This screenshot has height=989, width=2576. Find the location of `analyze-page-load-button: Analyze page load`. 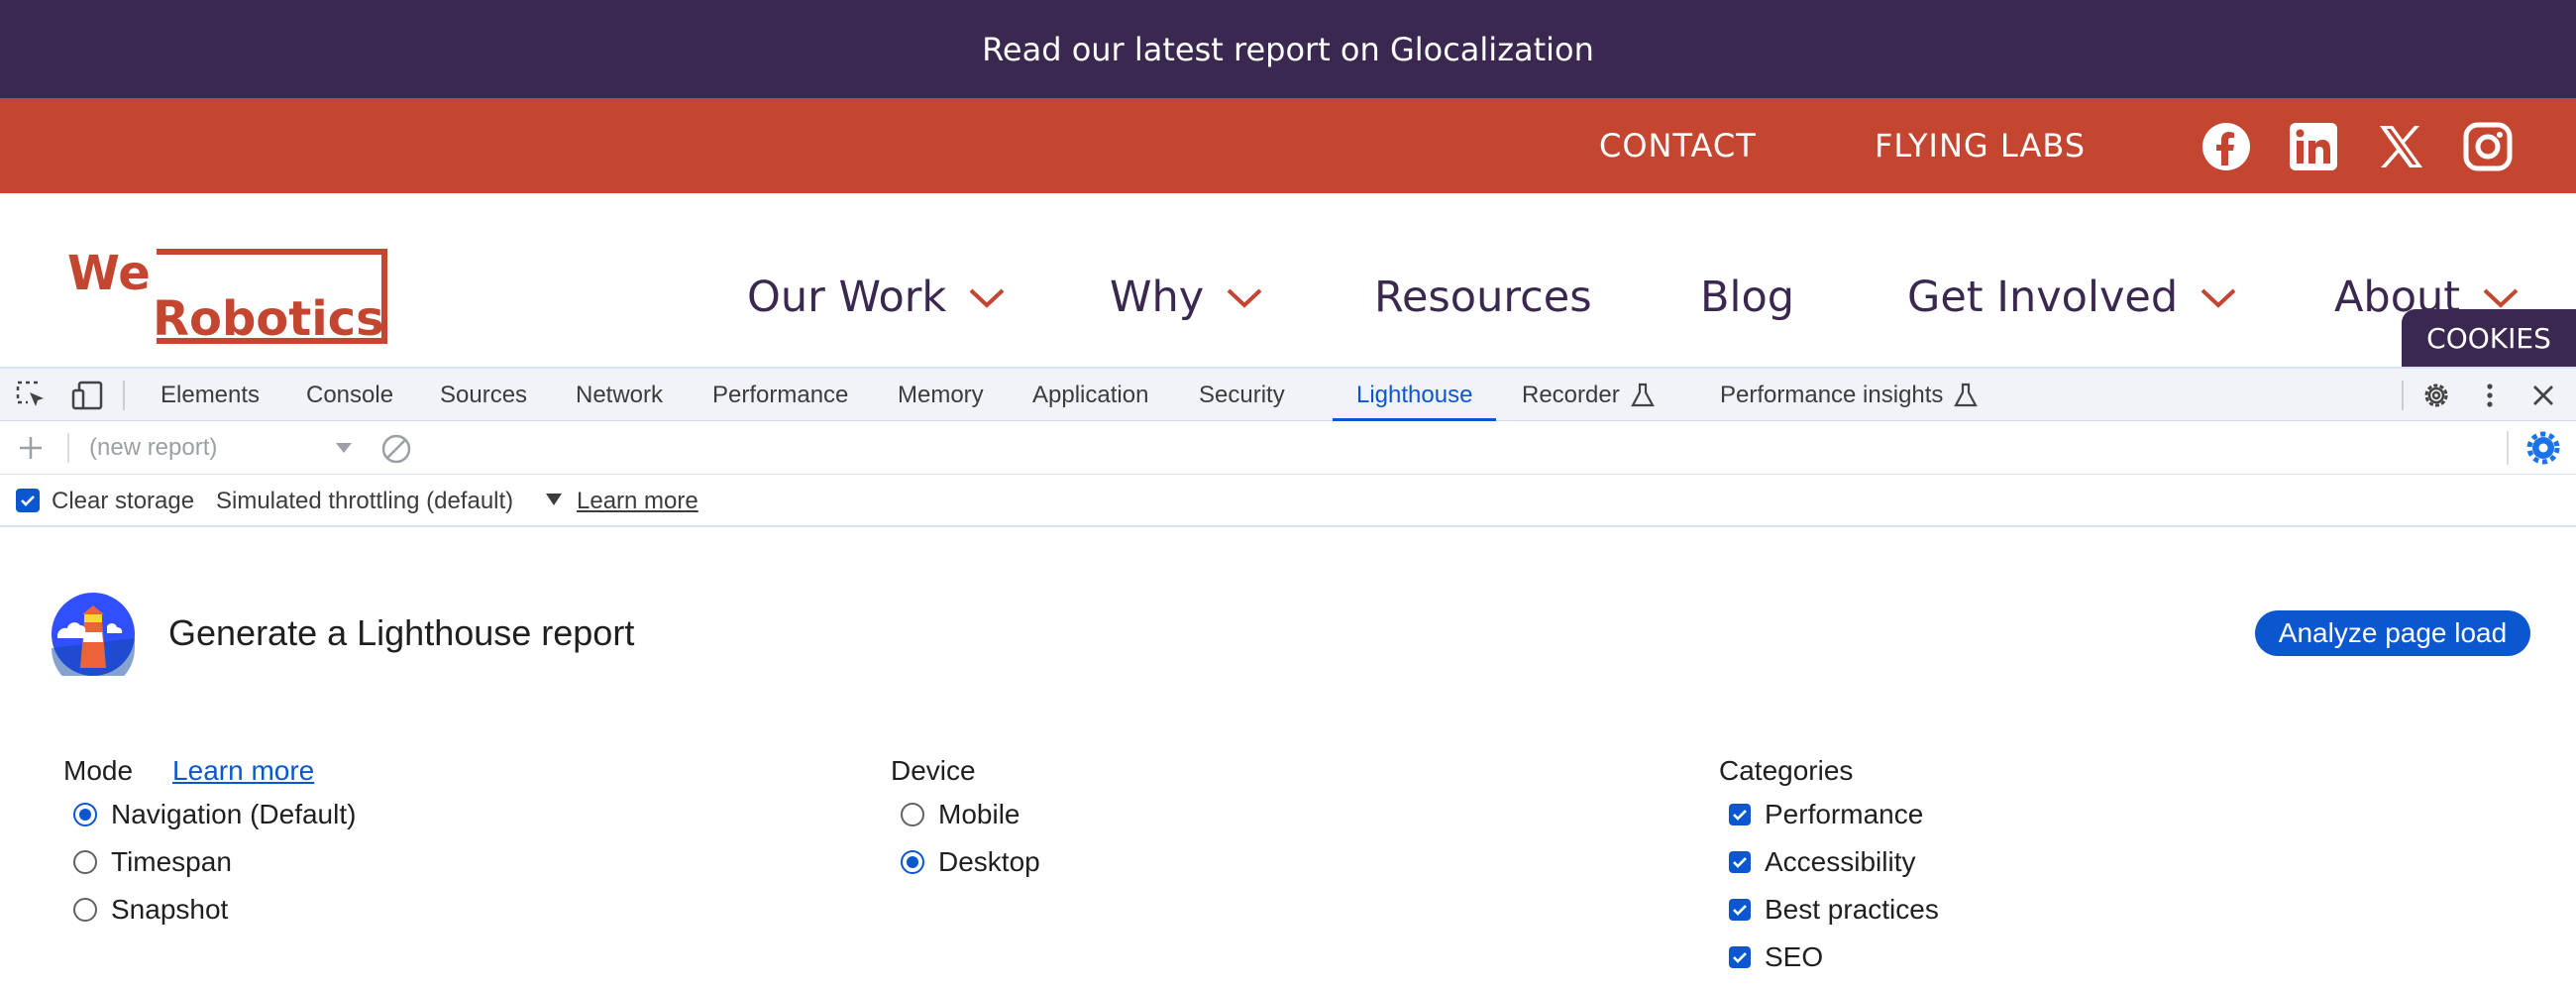

analyze-page-load-button: Analyze page load is located at coordinates (2392, 633).